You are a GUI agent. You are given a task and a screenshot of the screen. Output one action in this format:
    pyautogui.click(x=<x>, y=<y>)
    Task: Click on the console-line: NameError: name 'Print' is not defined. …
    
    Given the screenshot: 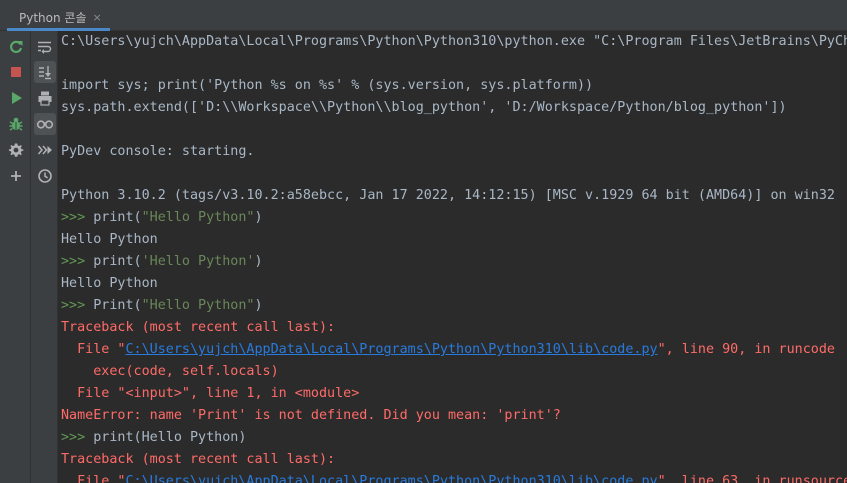 What is the action you would take?
    pyautogui.click(x=311, y=416)
    